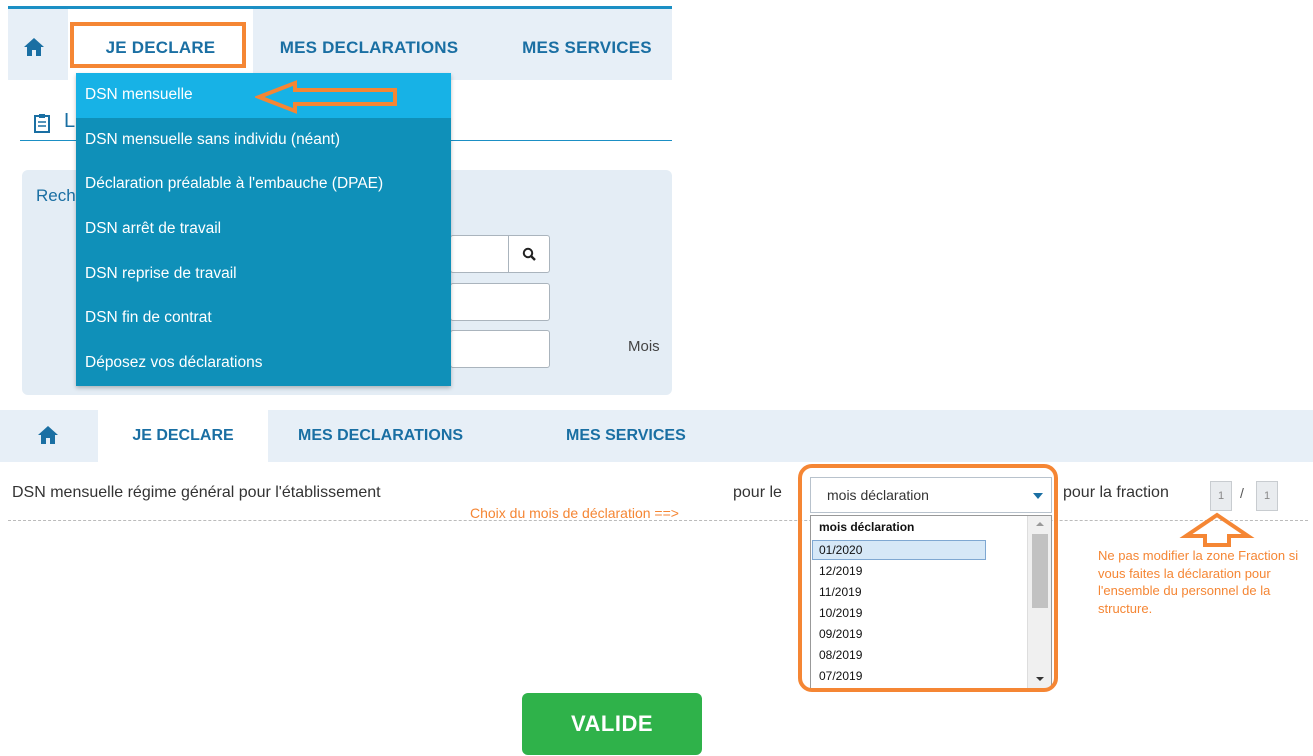 The height and width of the screenshot is (756, 1313). Describe the element at coordinates (263, 274) in the screenshot. I see `menu-item-reprise-travail: DSN reprise de travail` at that location.